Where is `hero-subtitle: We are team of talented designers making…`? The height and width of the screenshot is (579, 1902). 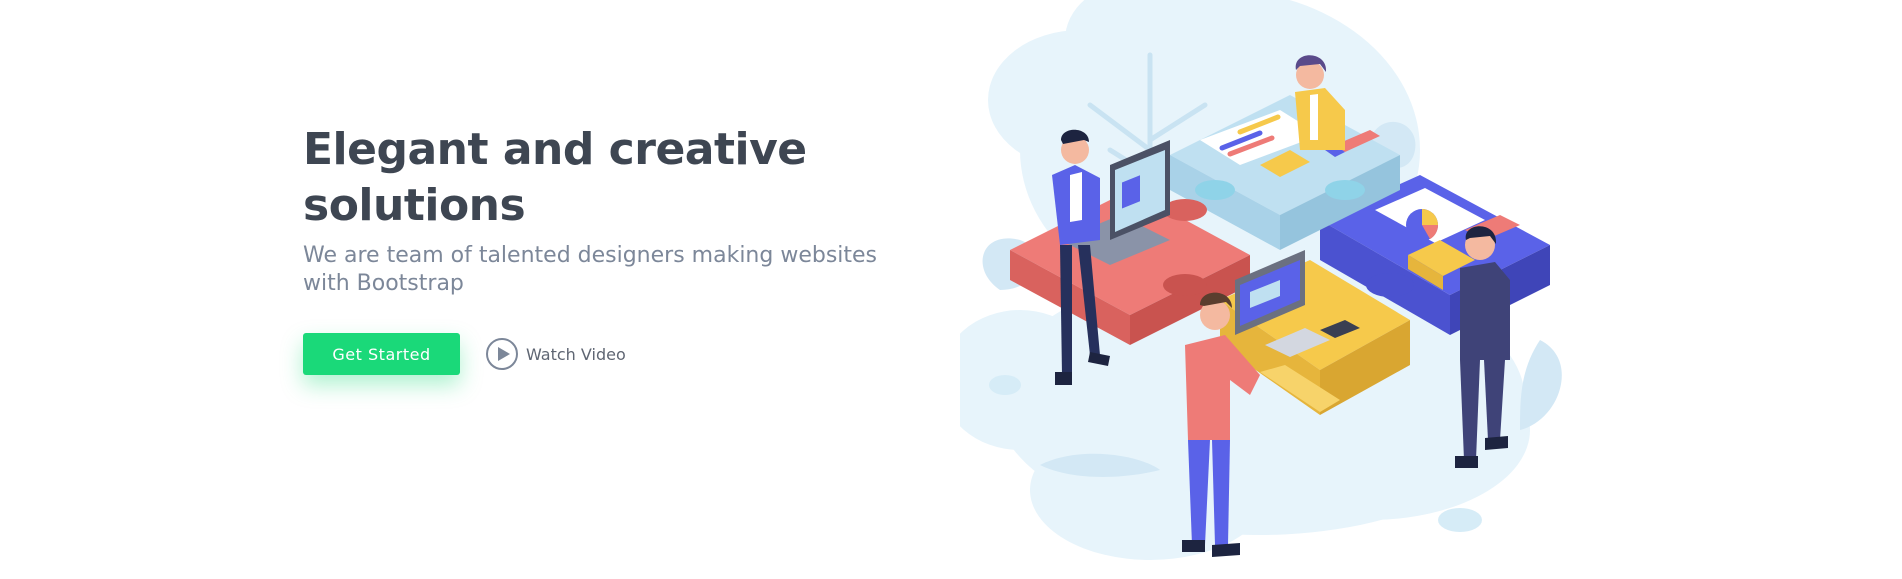 hero-subtitle: We are team of talented designers making… is located at coordinates (613, 270).